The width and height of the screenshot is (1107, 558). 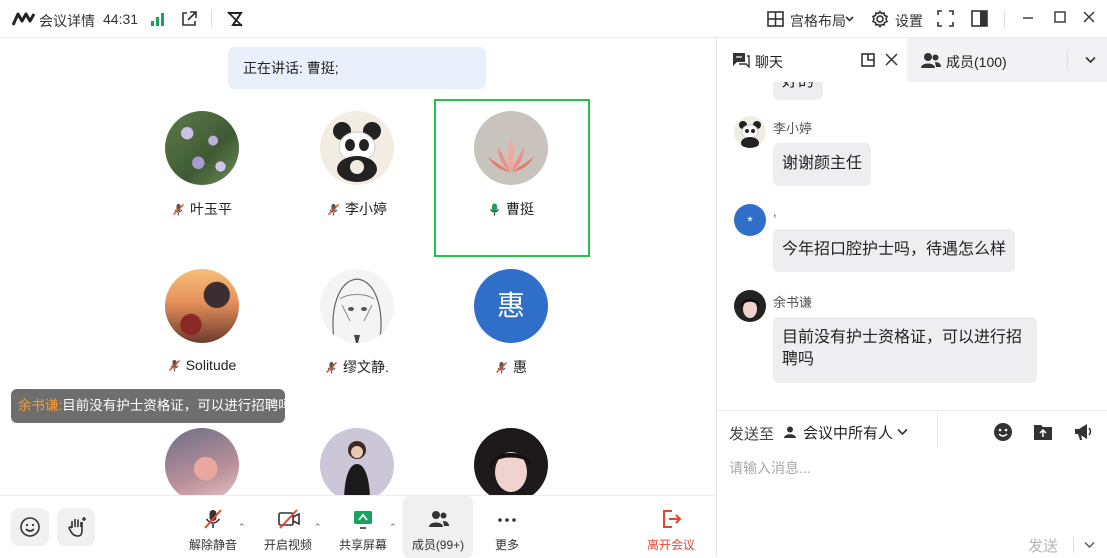 I want to click on share-screen-button: 共享屏幕, so click(x=363, y=527).